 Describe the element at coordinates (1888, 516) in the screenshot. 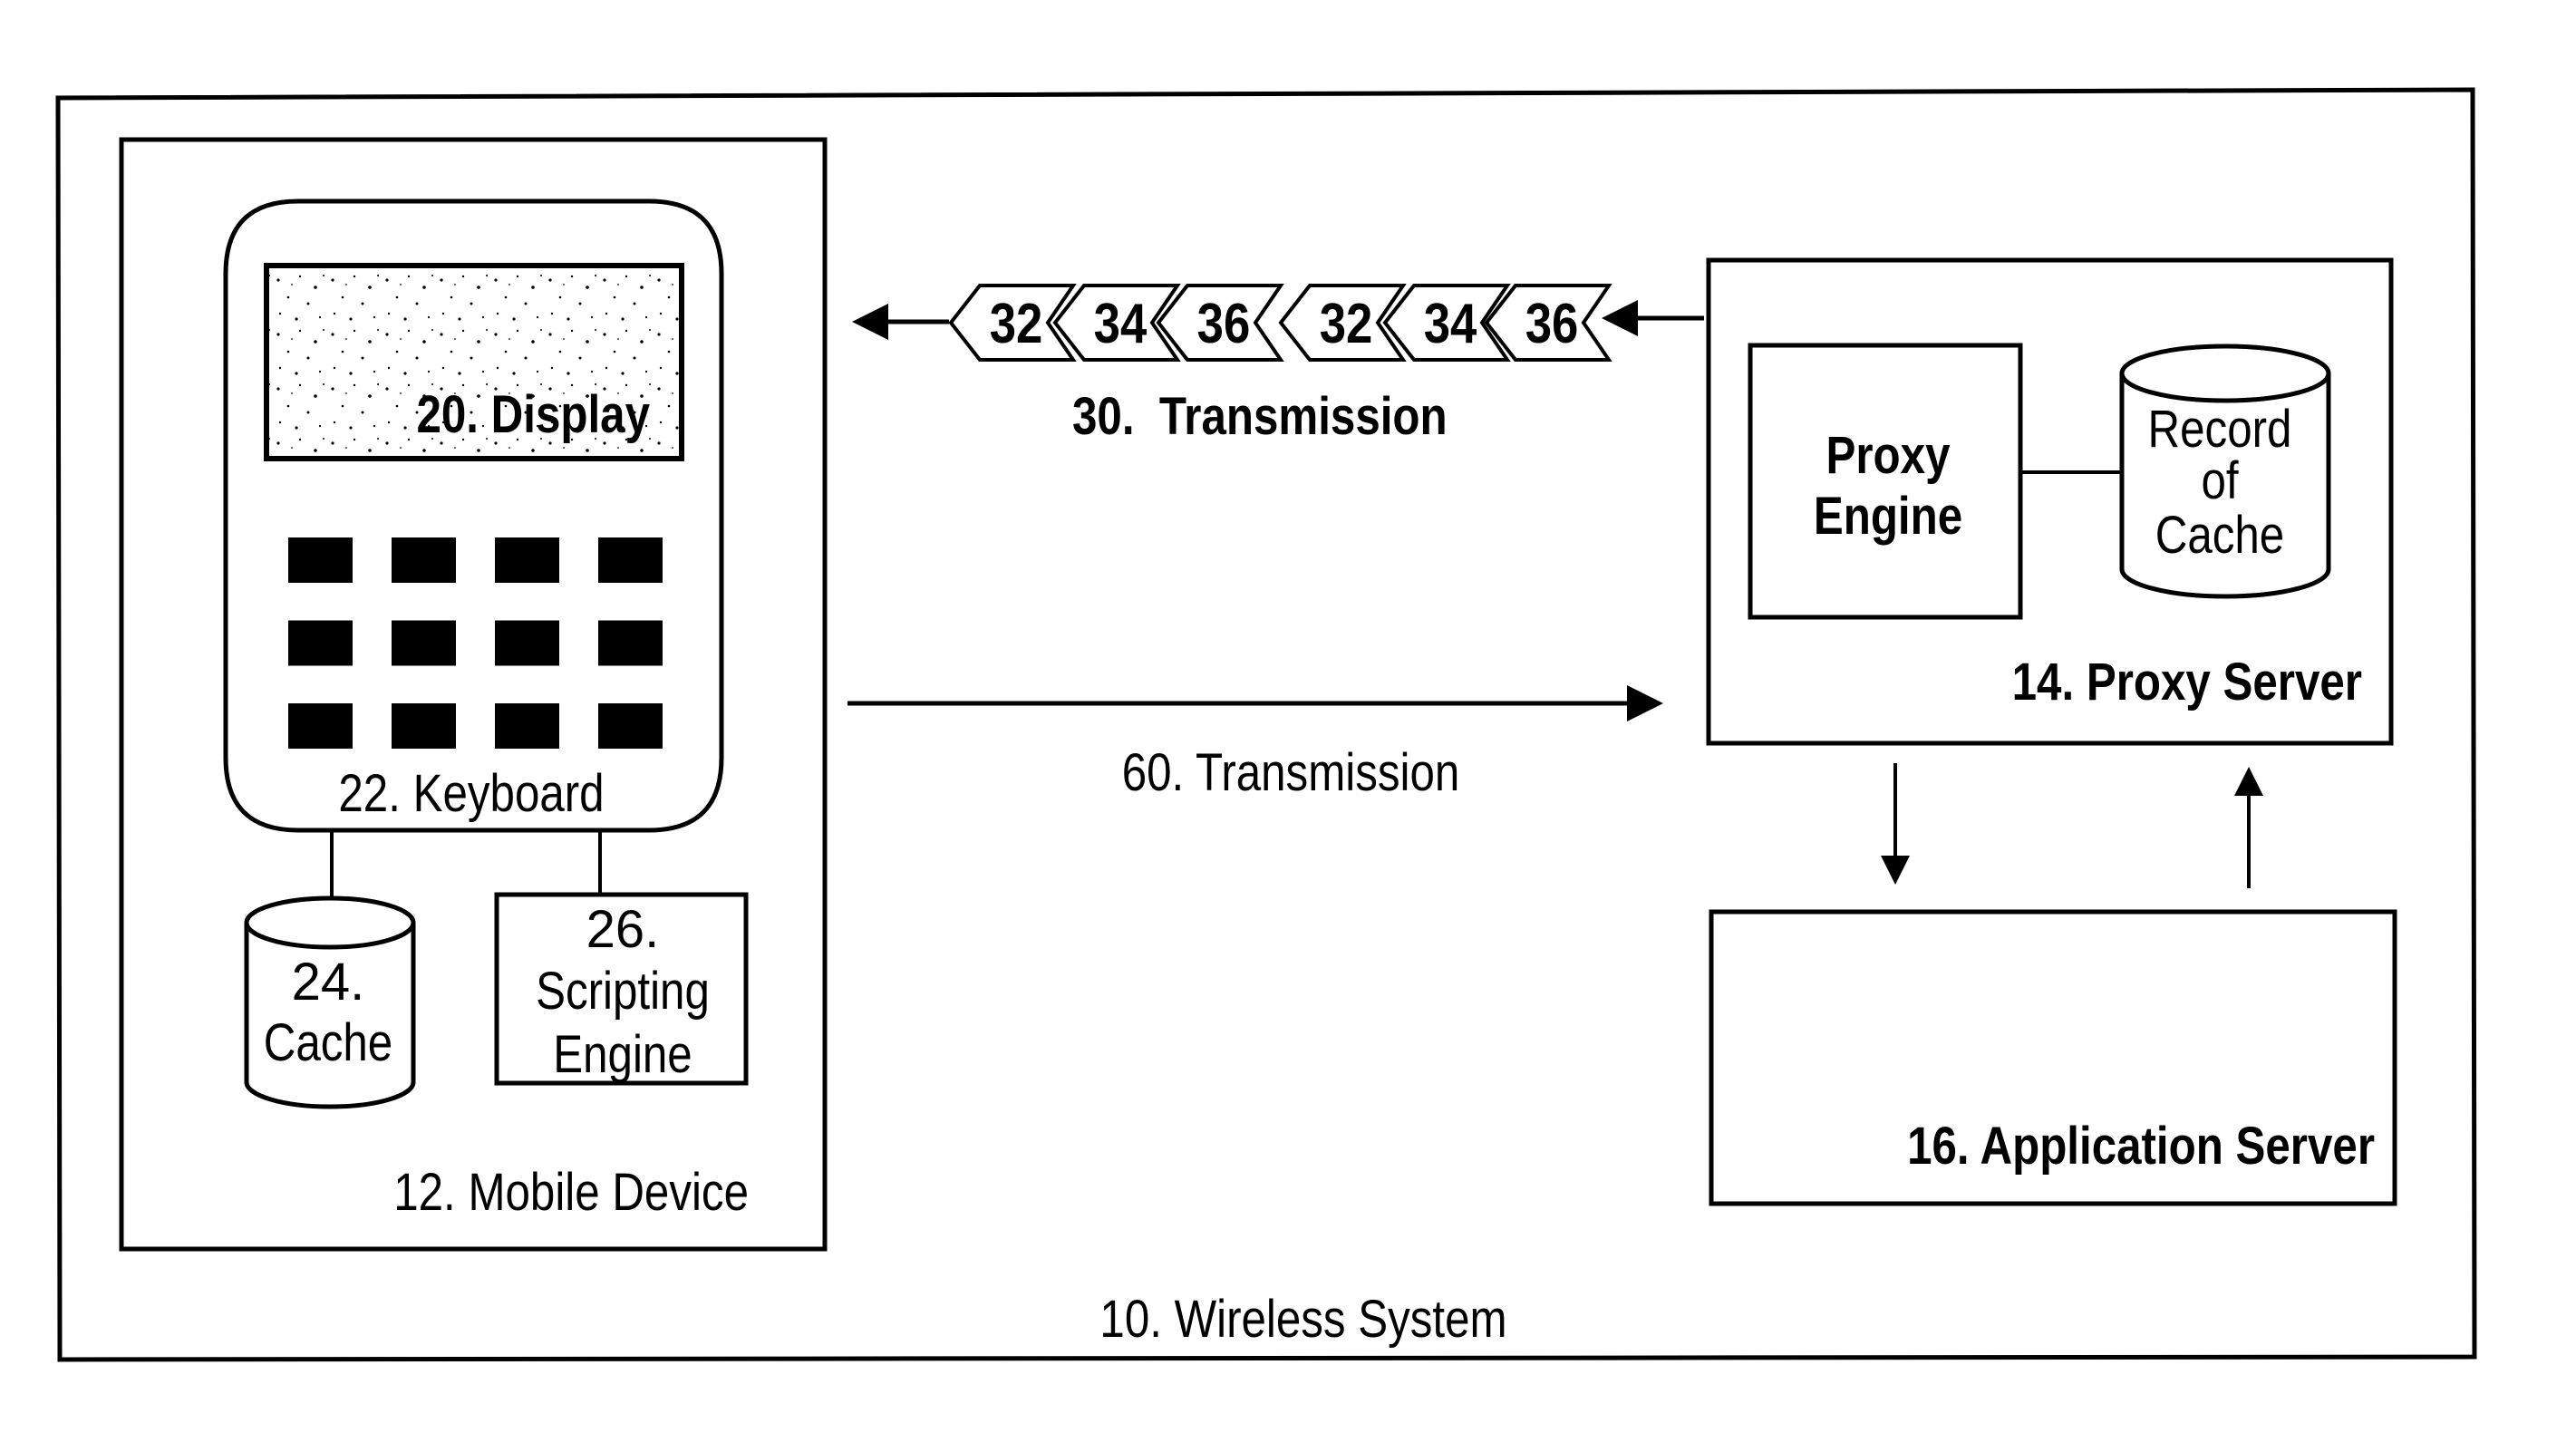

I see `proxy-engine-line2: Engine` at that location.